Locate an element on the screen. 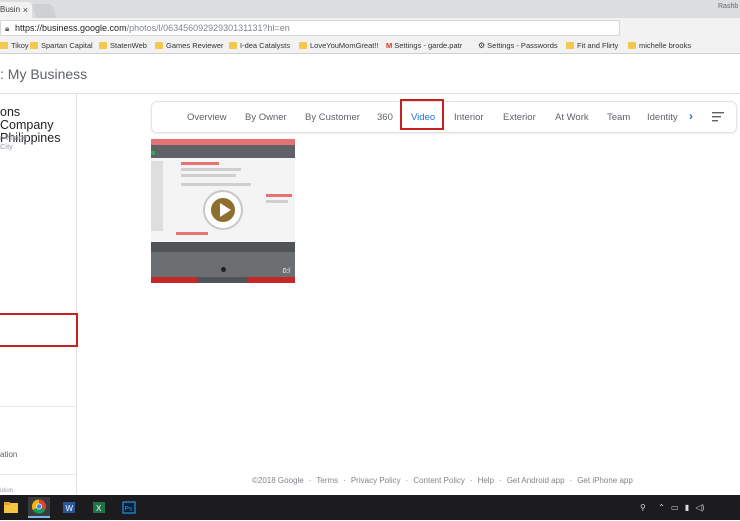 Image resolution: width=740 pixels, height=521 pixels. sidebar is located at coordinates (38, 294).